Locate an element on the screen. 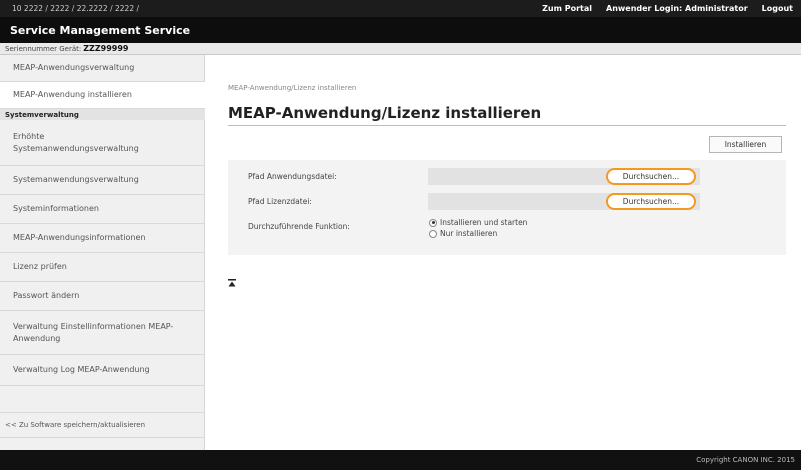  sidebar-item-label: Erhöhte Systemanwendungsverwaltung is located at coordinates (76, 142).